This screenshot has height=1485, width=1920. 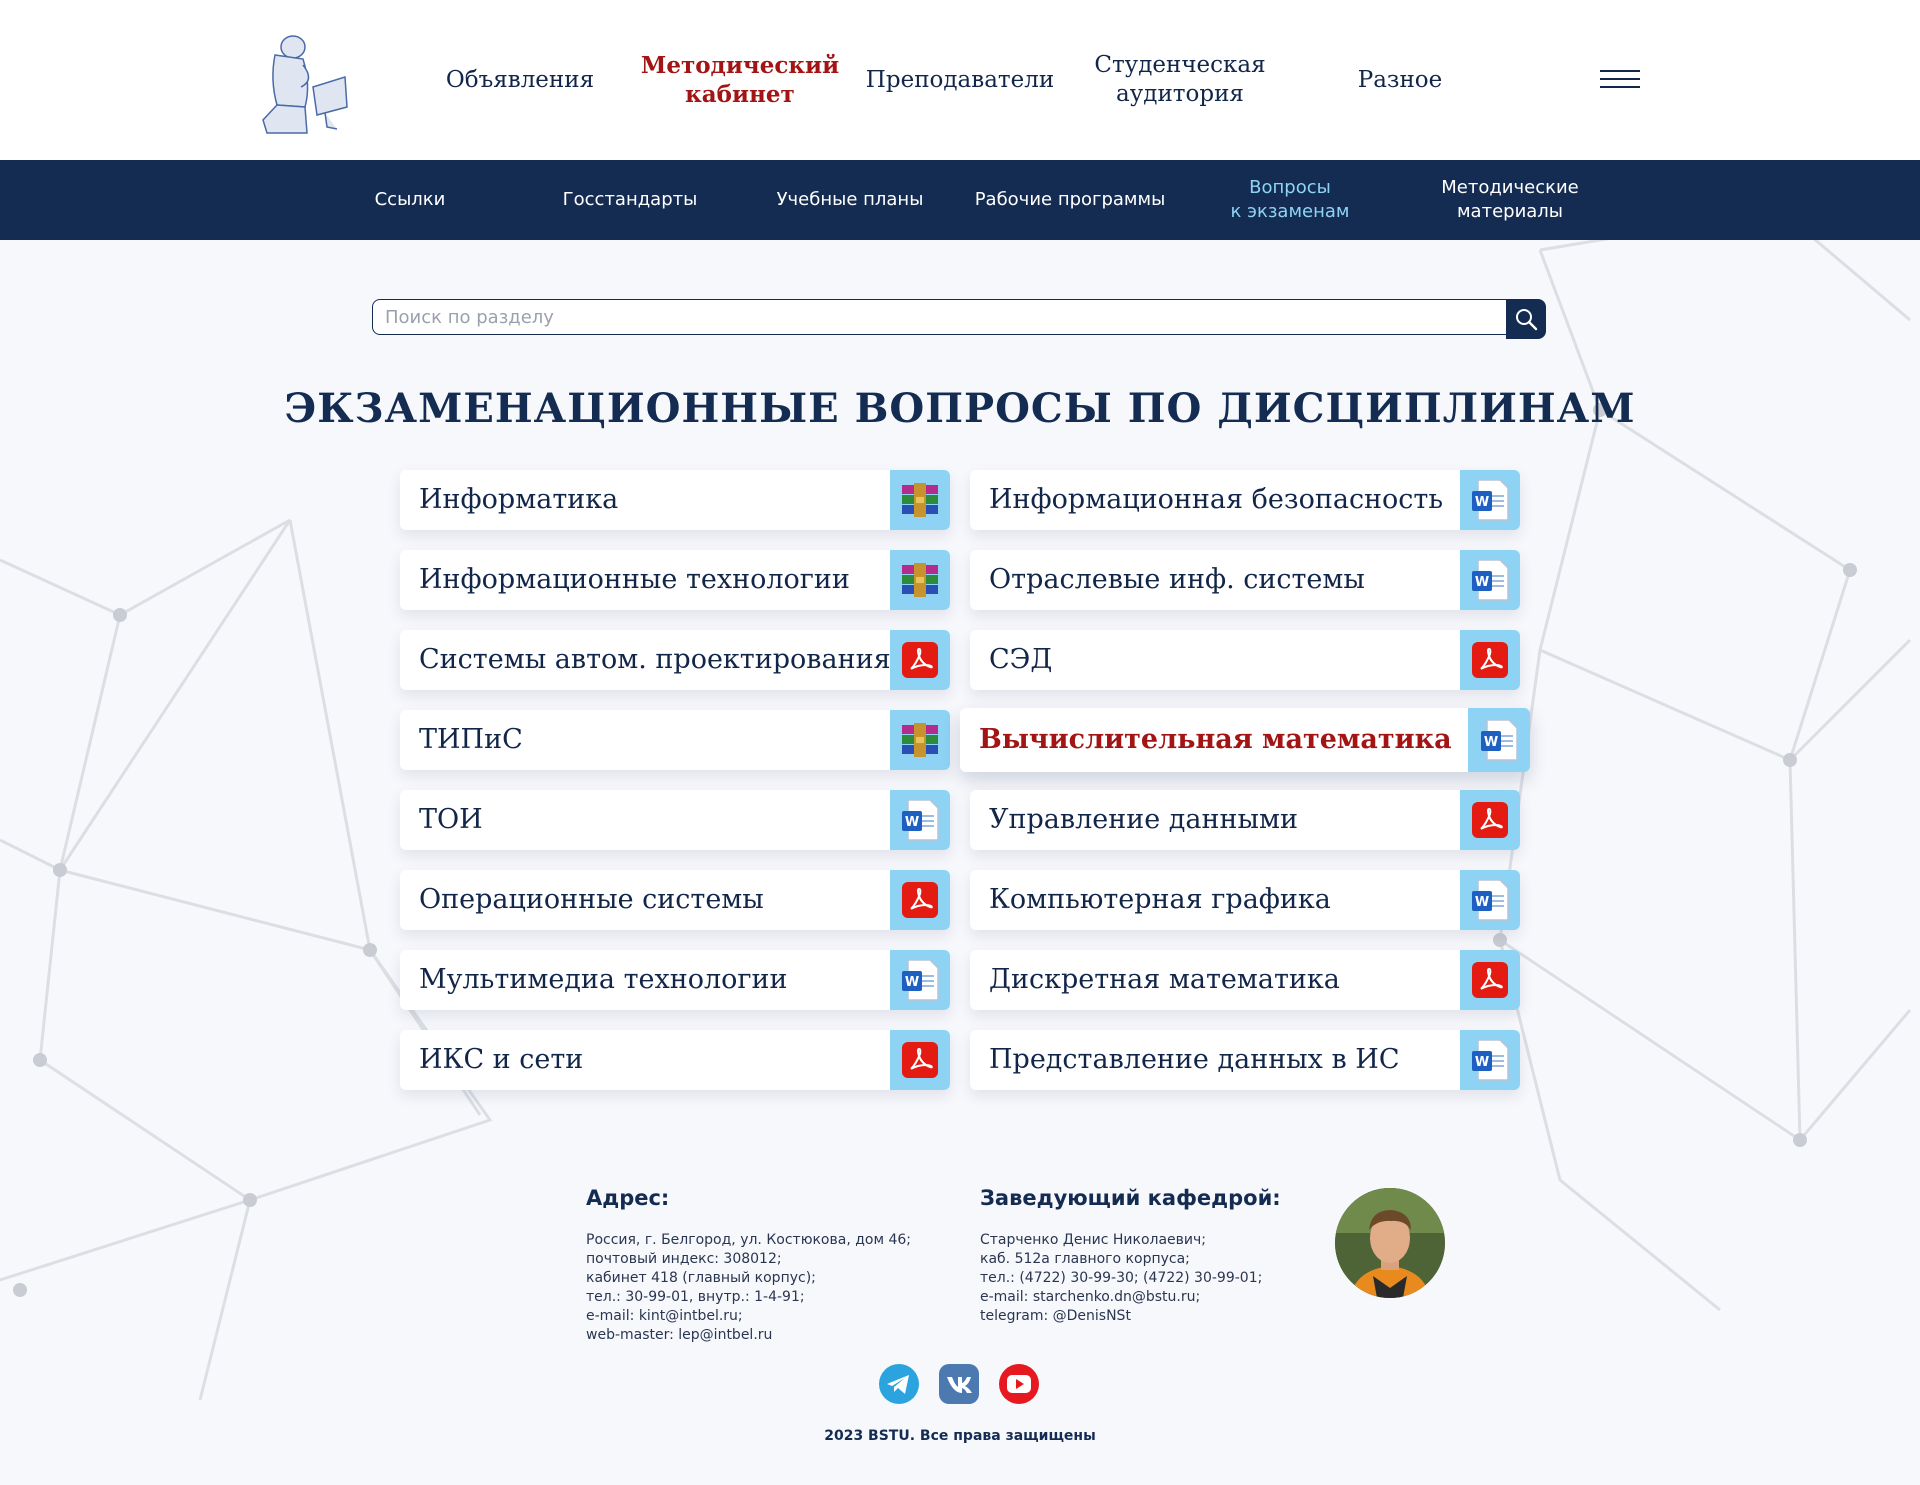 I want to click on search-icon, so click(x=1527, y=320).